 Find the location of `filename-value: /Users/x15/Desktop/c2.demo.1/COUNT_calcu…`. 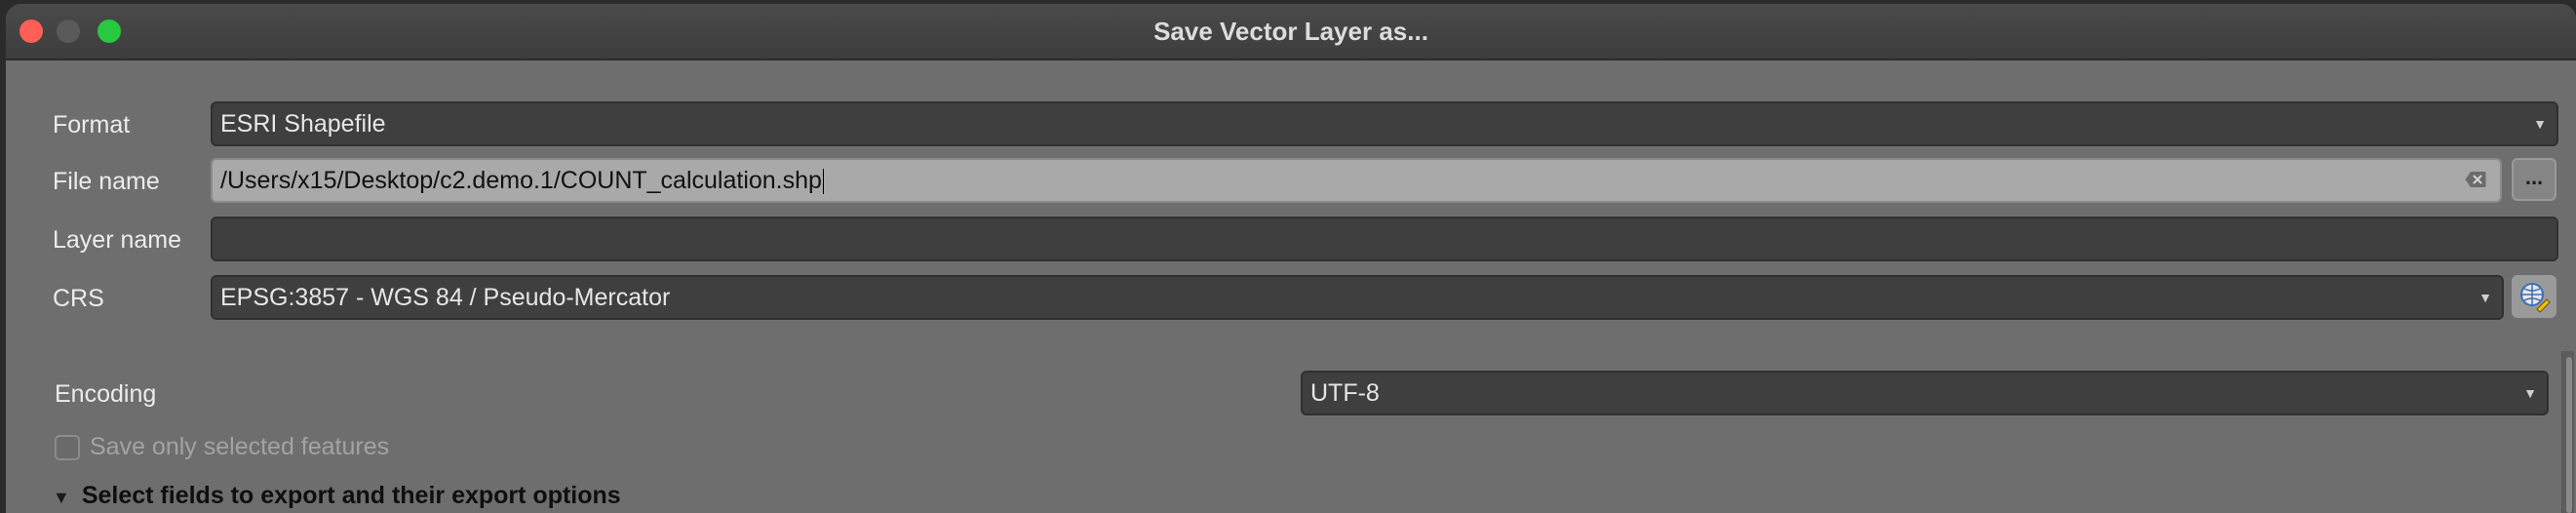

filename-value: /Users/x15/Desktop/c2.demo.1/COUNT_calcu… is located at coordinates (521, 180).